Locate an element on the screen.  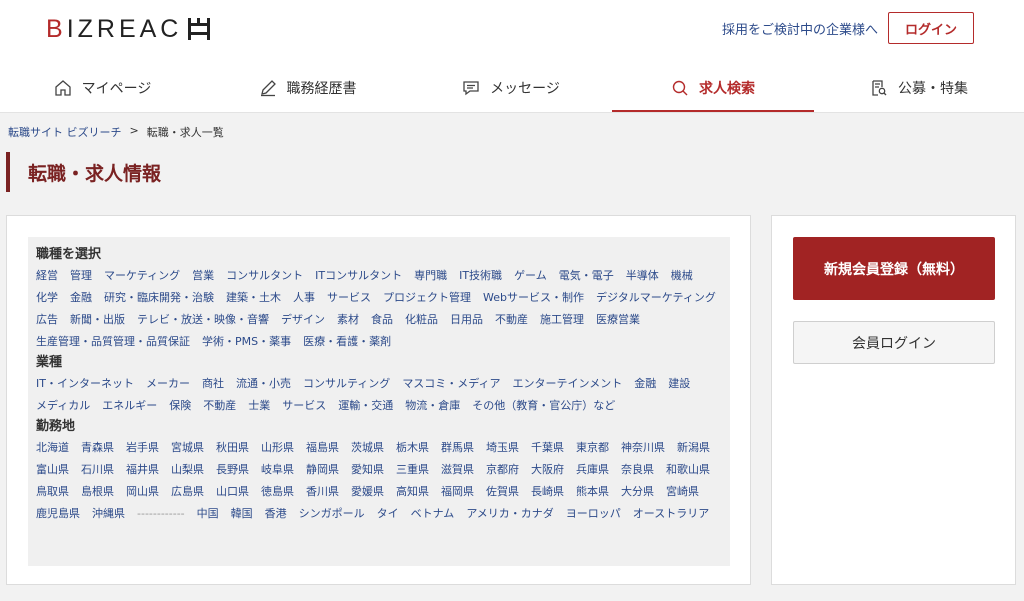
category-link: 青森県 is located at coordinates (97, 448).